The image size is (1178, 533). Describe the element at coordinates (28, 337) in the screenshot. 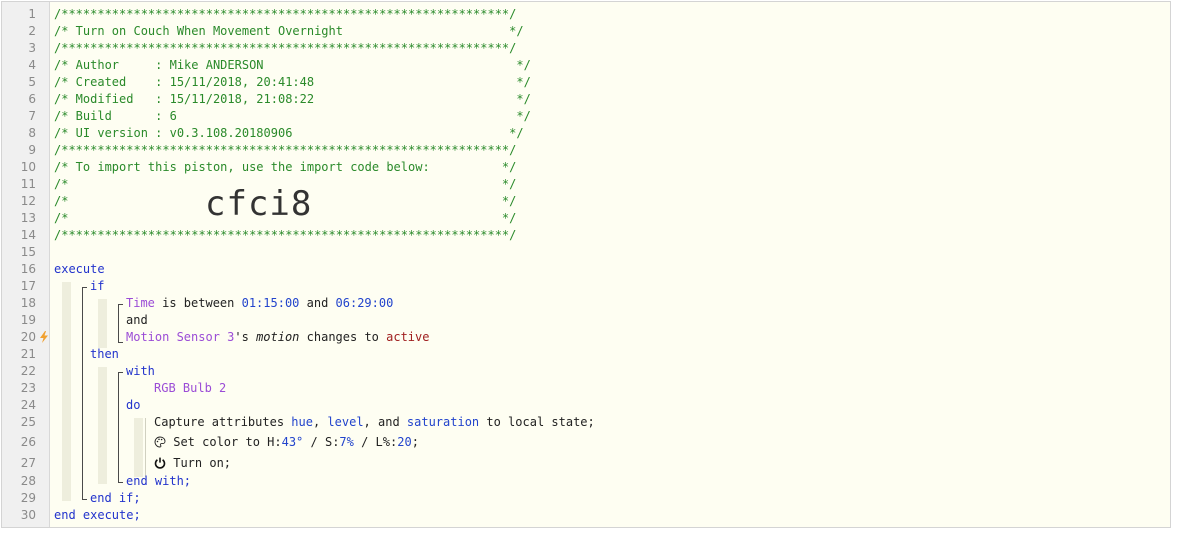

I see `line-number: 20` at that location.